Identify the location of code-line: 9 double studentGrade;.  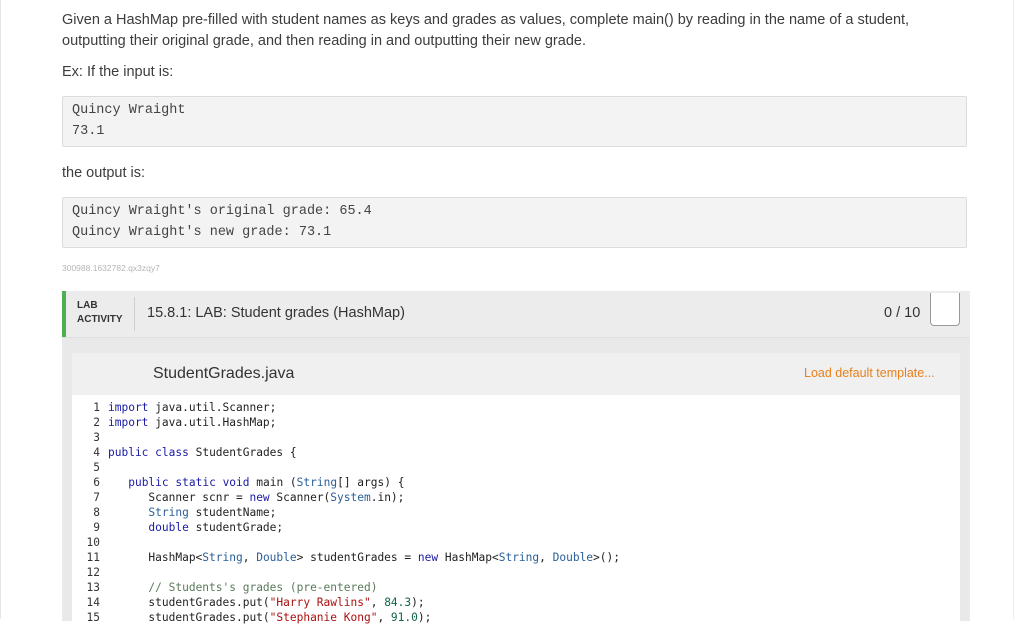
(516, 527).